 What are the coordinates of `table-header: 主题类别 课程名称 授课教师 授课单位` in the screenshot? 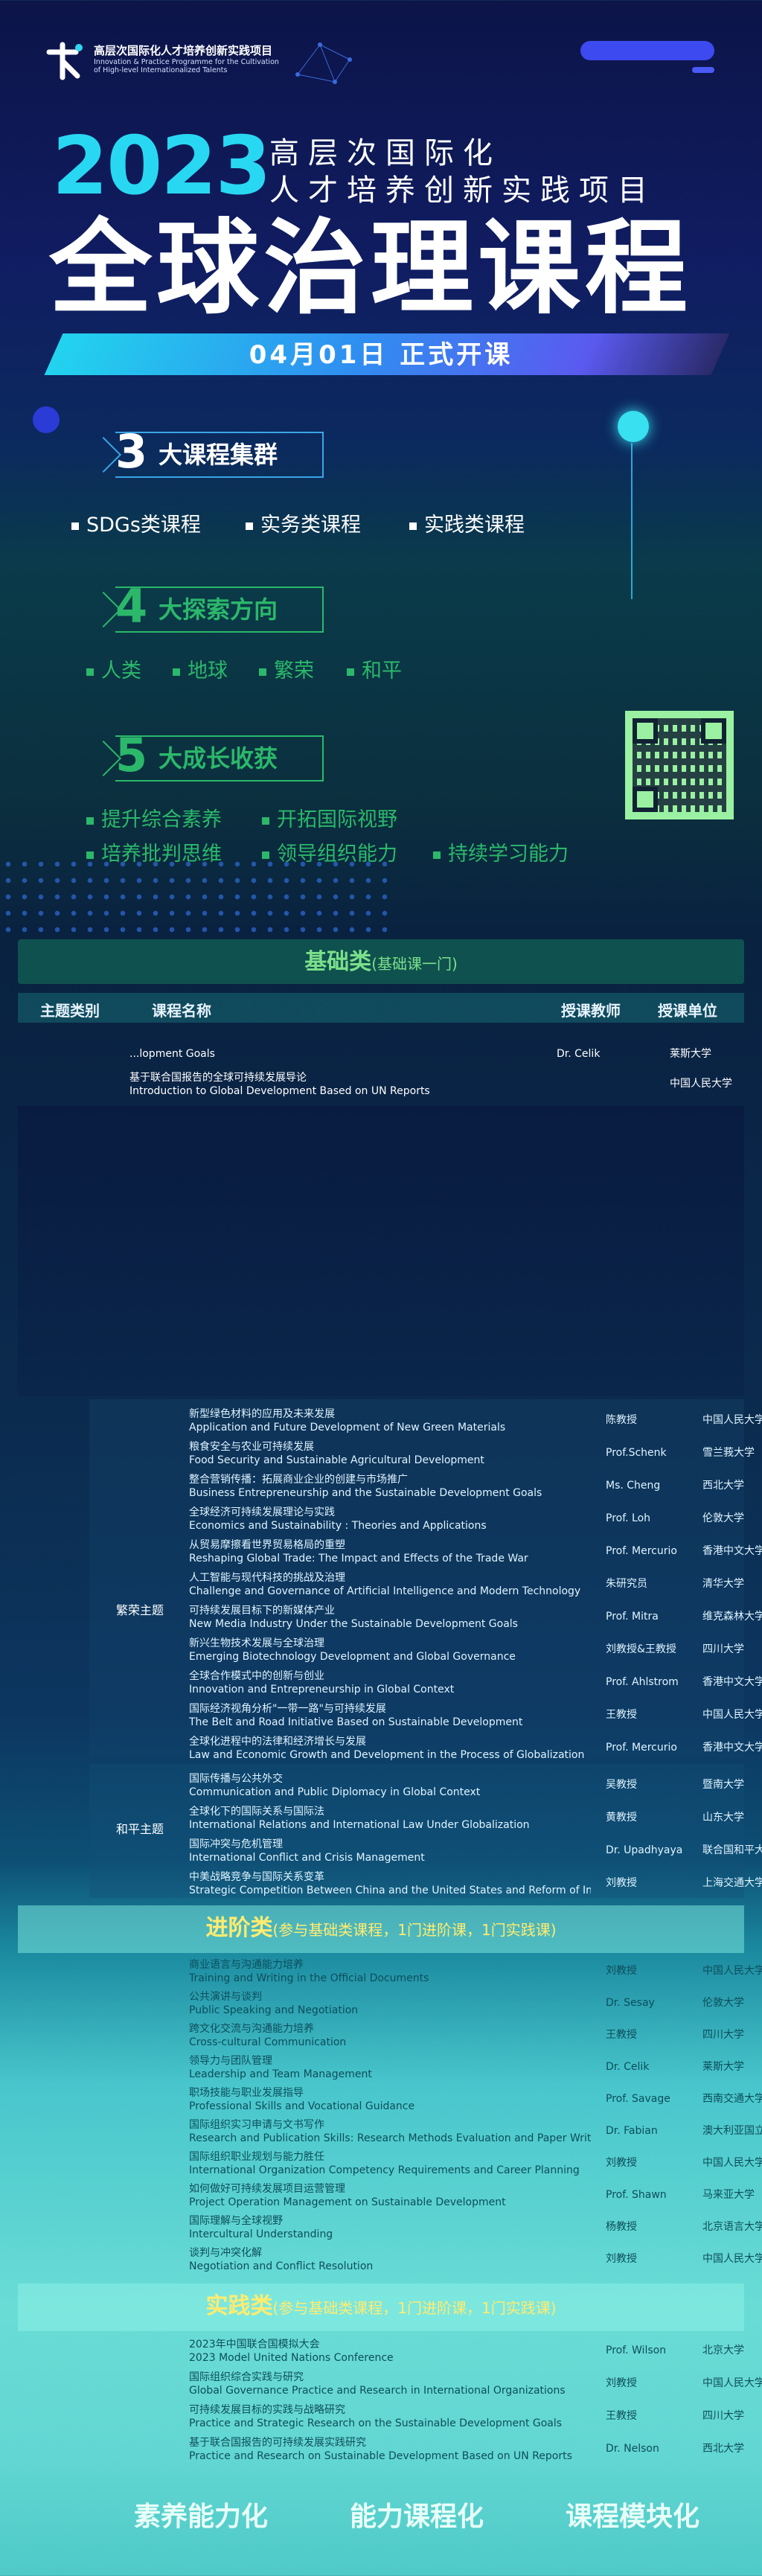 It's located at (381, 1008).